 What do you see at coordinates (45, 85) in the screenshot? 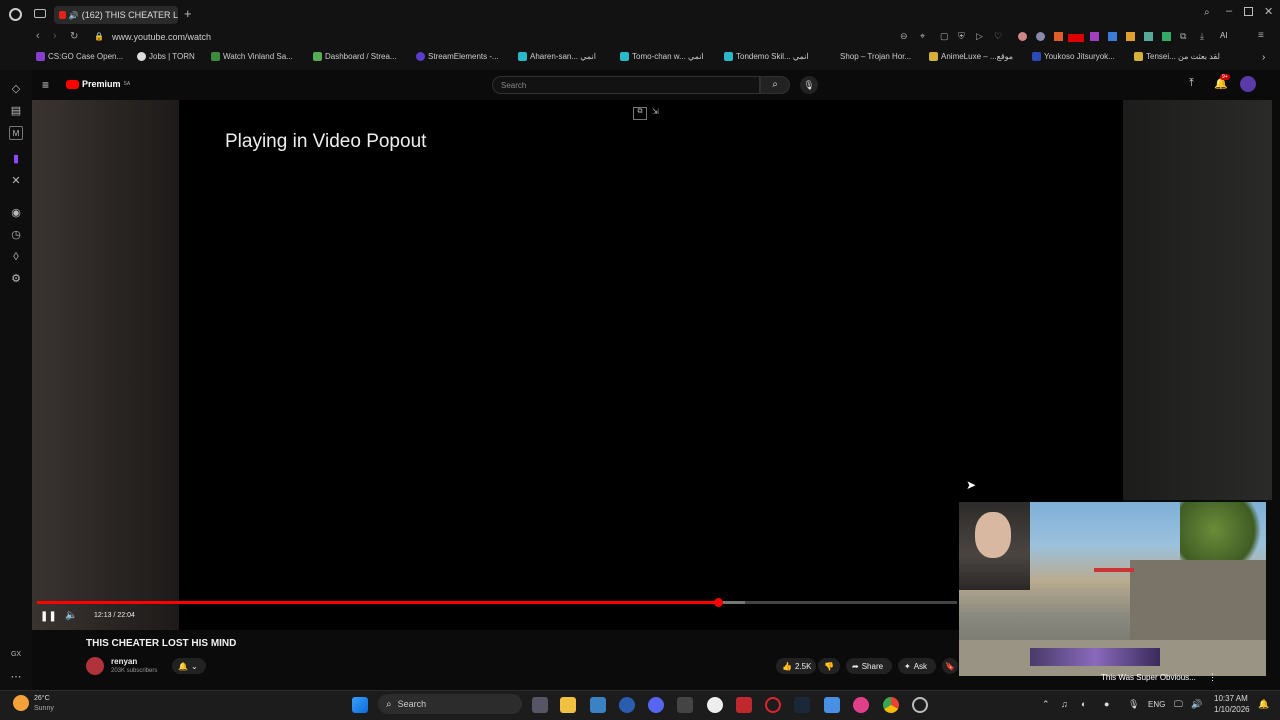
I see `hamburger-menu-icon: ≡` at bounding box center [45, 85].